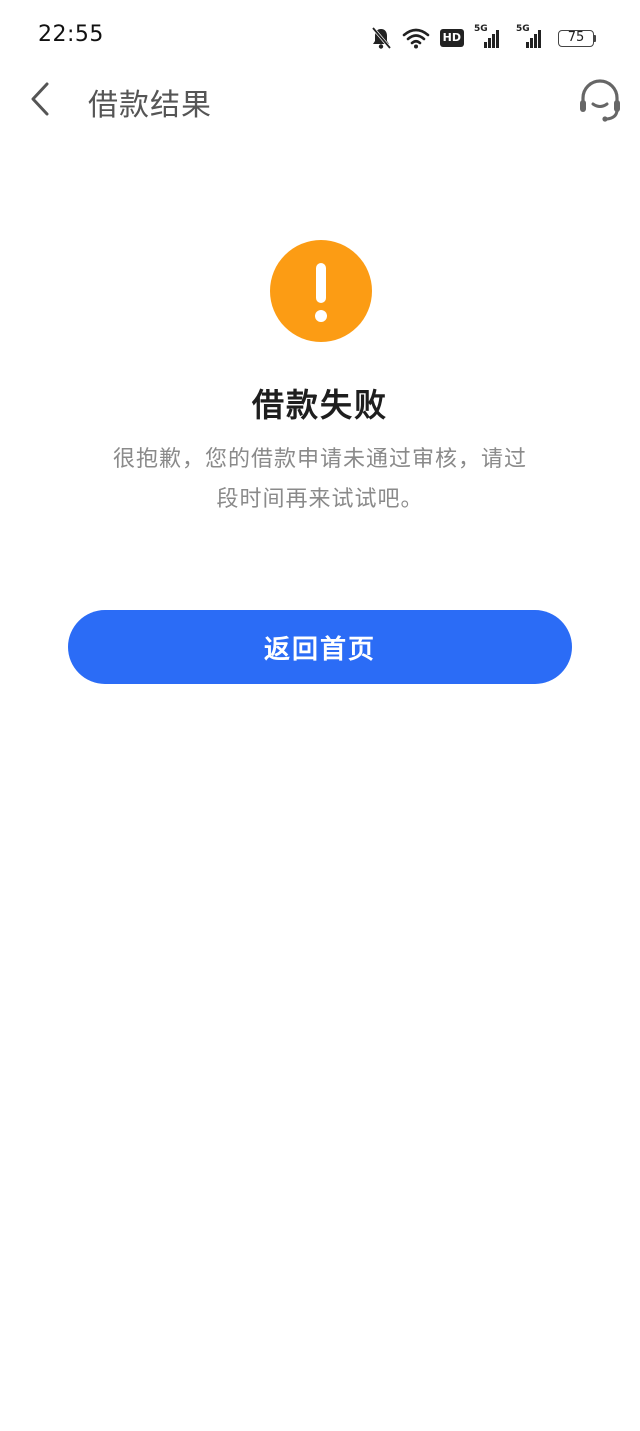 The width and height of the screenshot is (640, 1431). I want to click on result-title: 借款失败, so click(319, 405).